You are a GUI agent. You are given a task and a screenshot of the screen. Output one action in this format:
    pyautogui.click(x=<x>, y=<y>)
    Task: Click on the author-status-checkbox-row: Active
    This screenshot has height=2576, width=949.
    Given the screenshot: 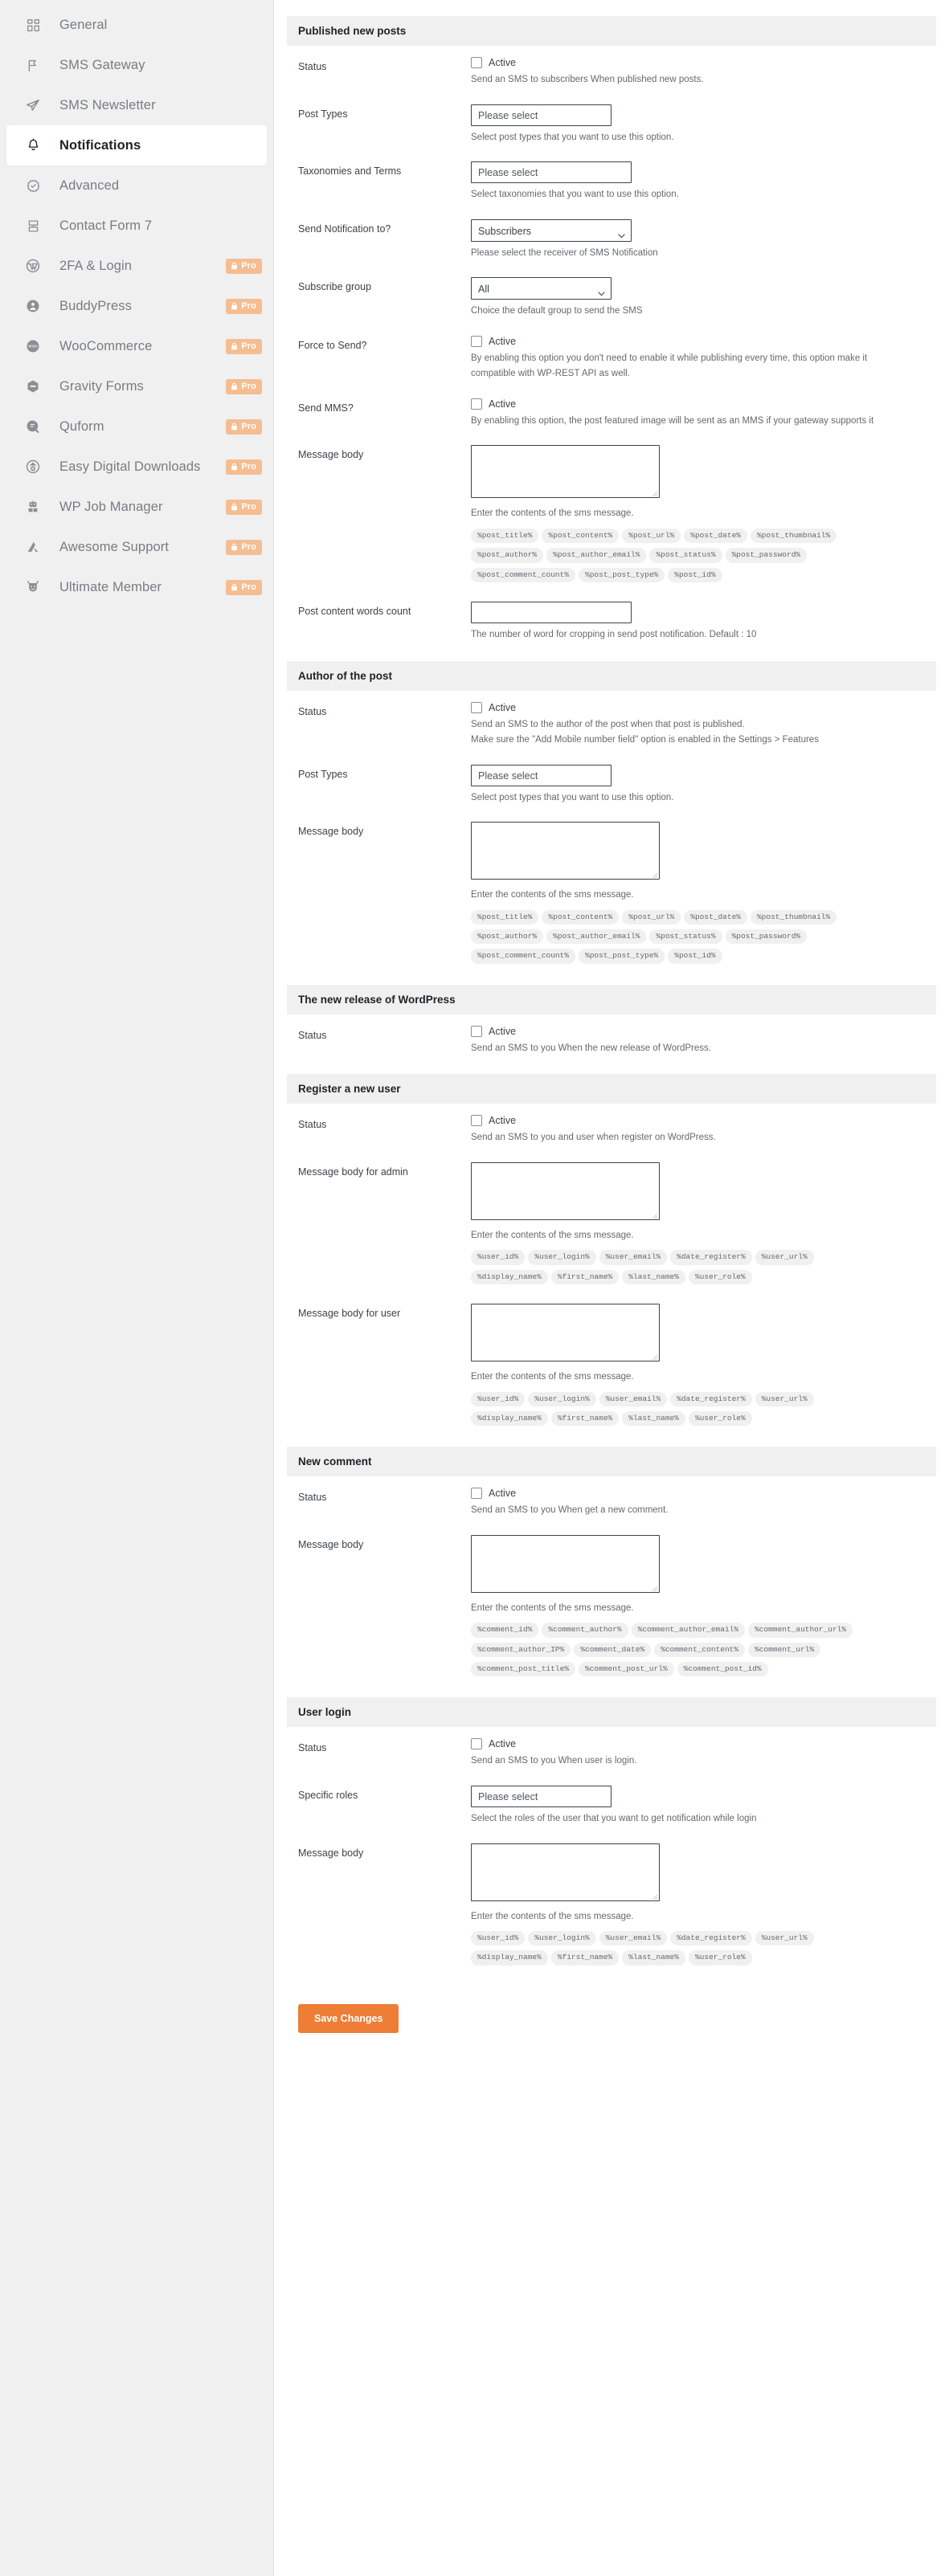 What is the action you would take?
    pyautogui.click(x=703, y=707)
    